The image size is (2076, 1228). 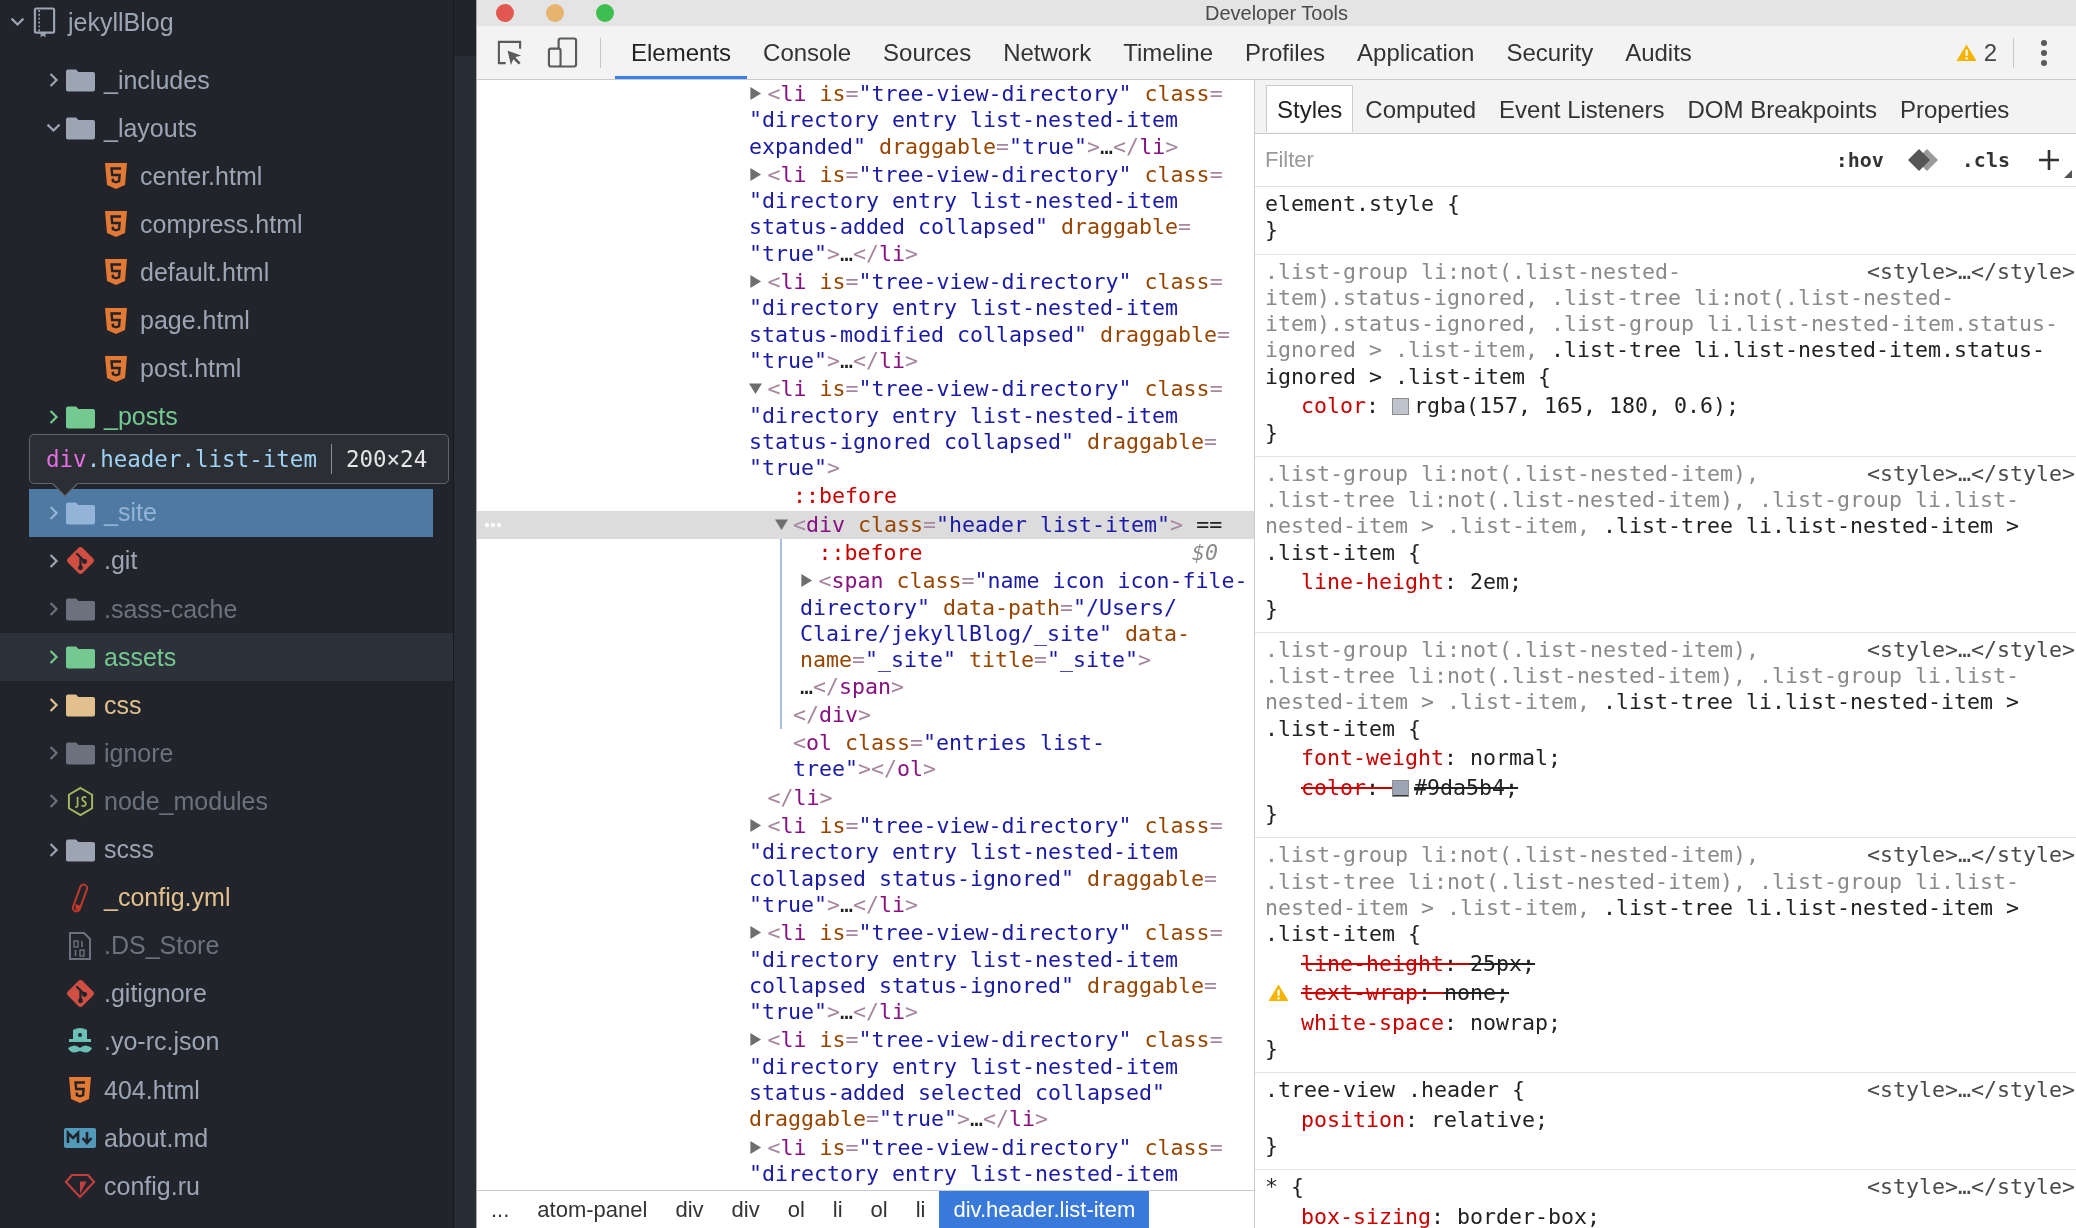 What do you see at coordinates (927, 52) in the screenshot?
I see `panel-tab: Sources` at bounding box center [927, 52].